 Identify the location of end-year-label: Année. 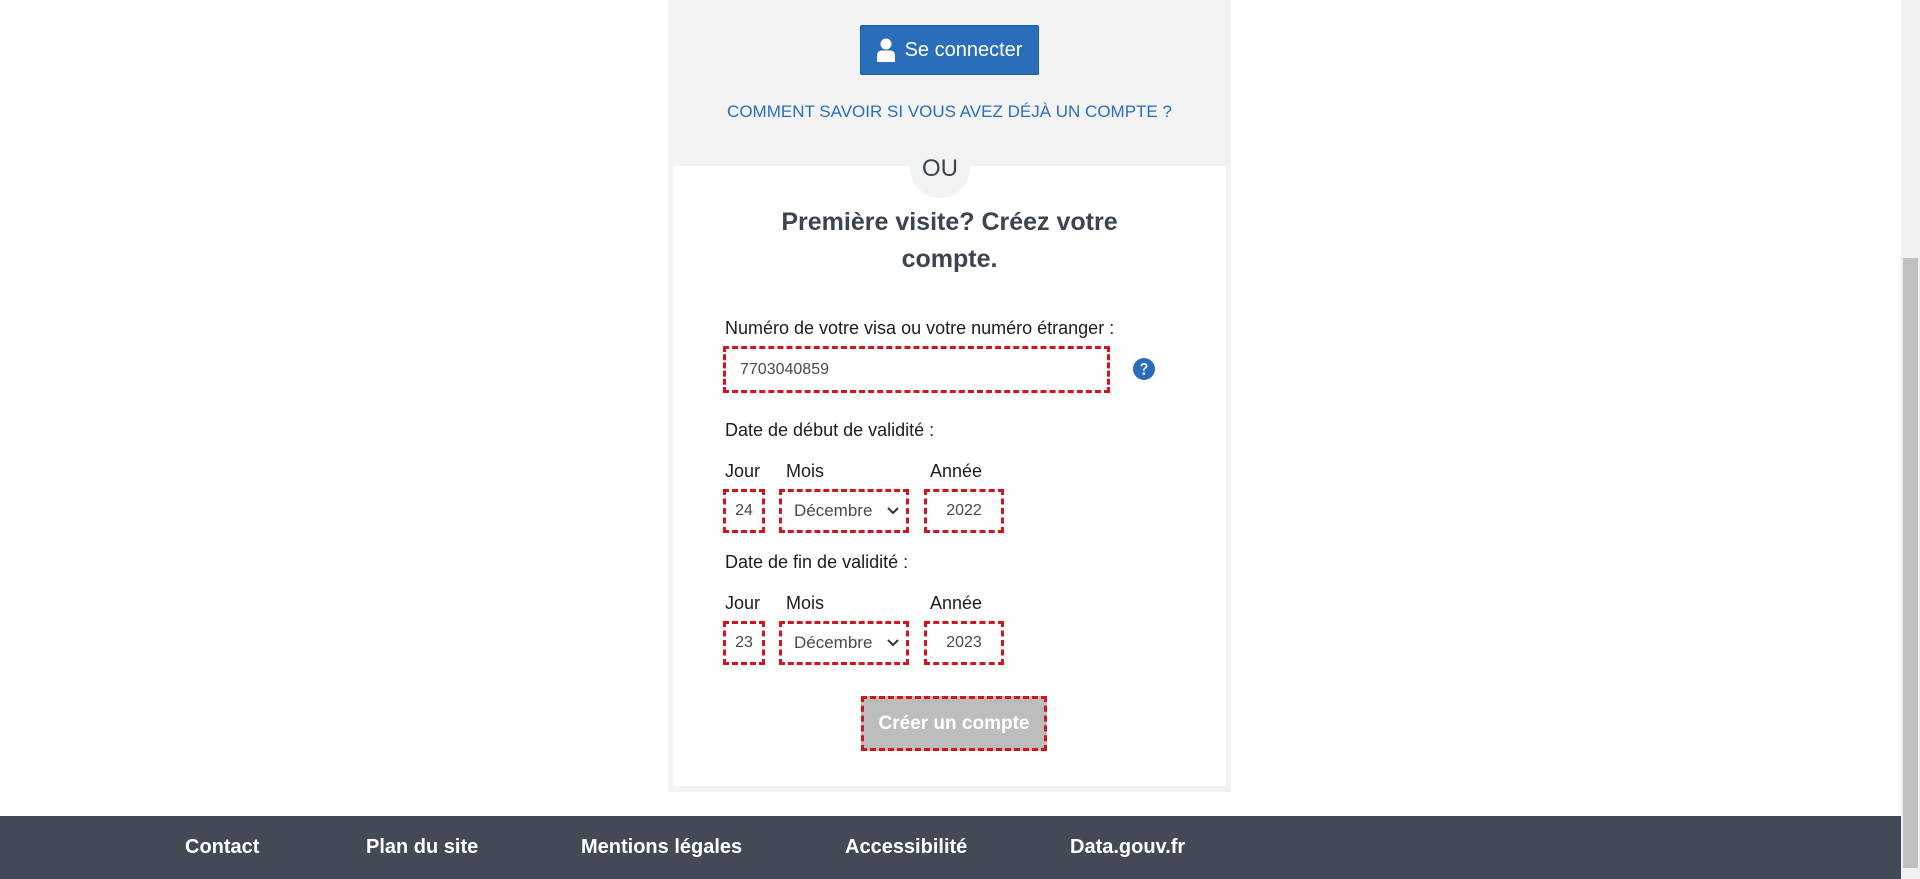
(956, 603).